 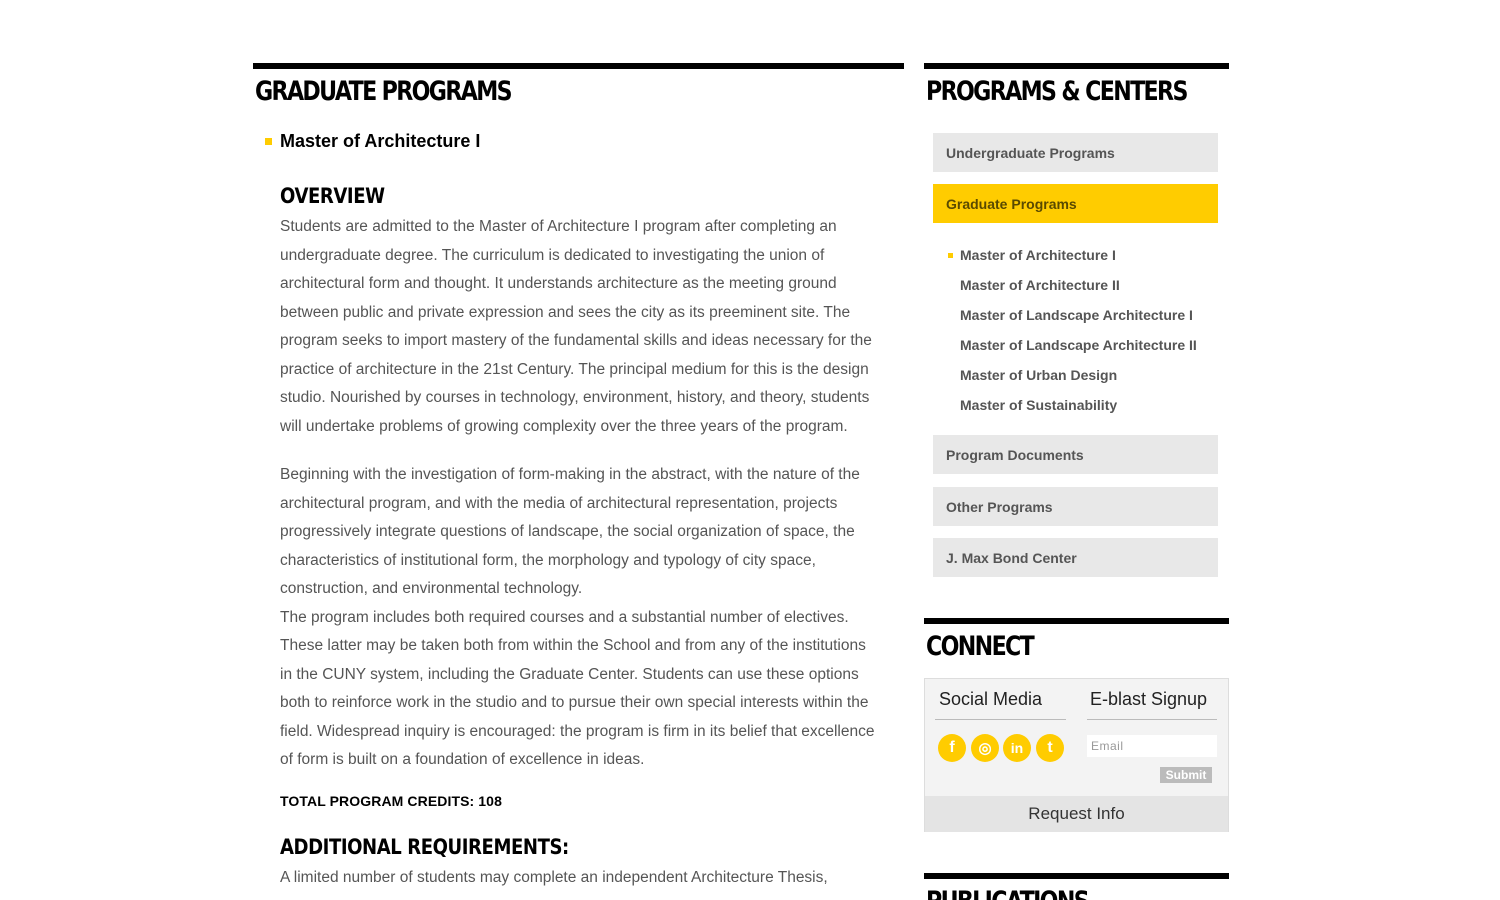 I want to click on nav-undergraduate-programs: Undergraduate Programs, so click(x=1075, y=152).